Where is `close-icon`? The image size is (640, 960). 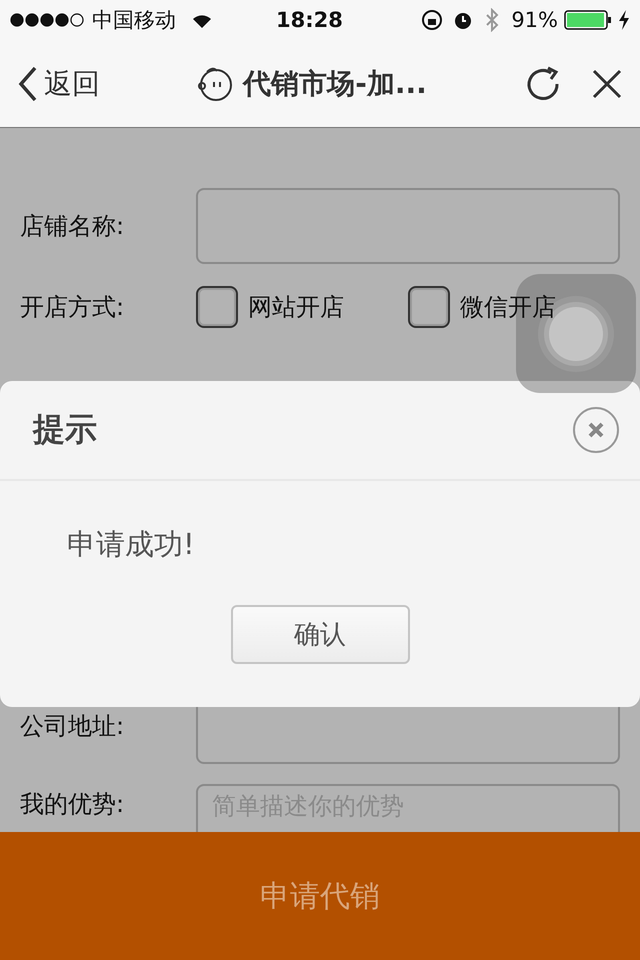 close-icon is located at coordinates (607, 83).